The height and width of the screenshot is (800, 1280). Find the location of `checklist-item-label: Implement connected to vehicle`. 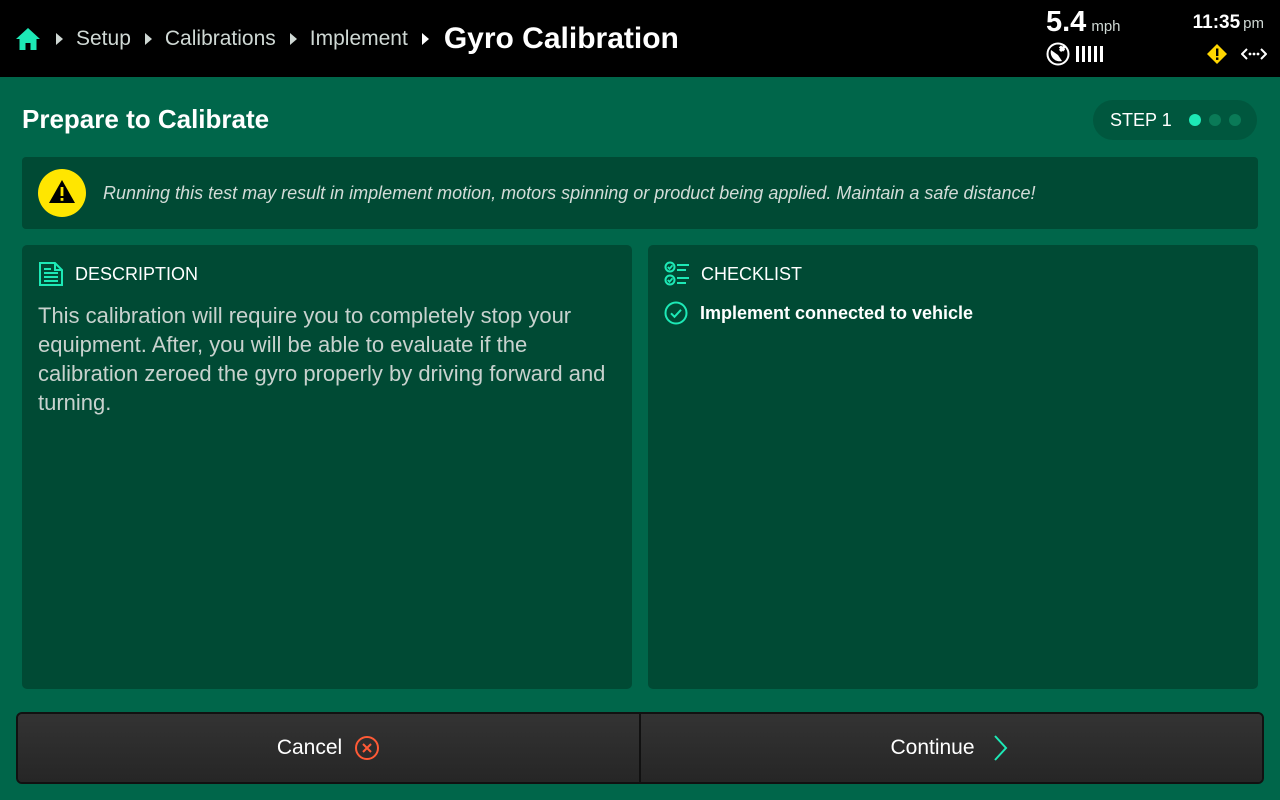

checklist-item-label: Implement connected to vehicle is located at coordinates (837, 312).